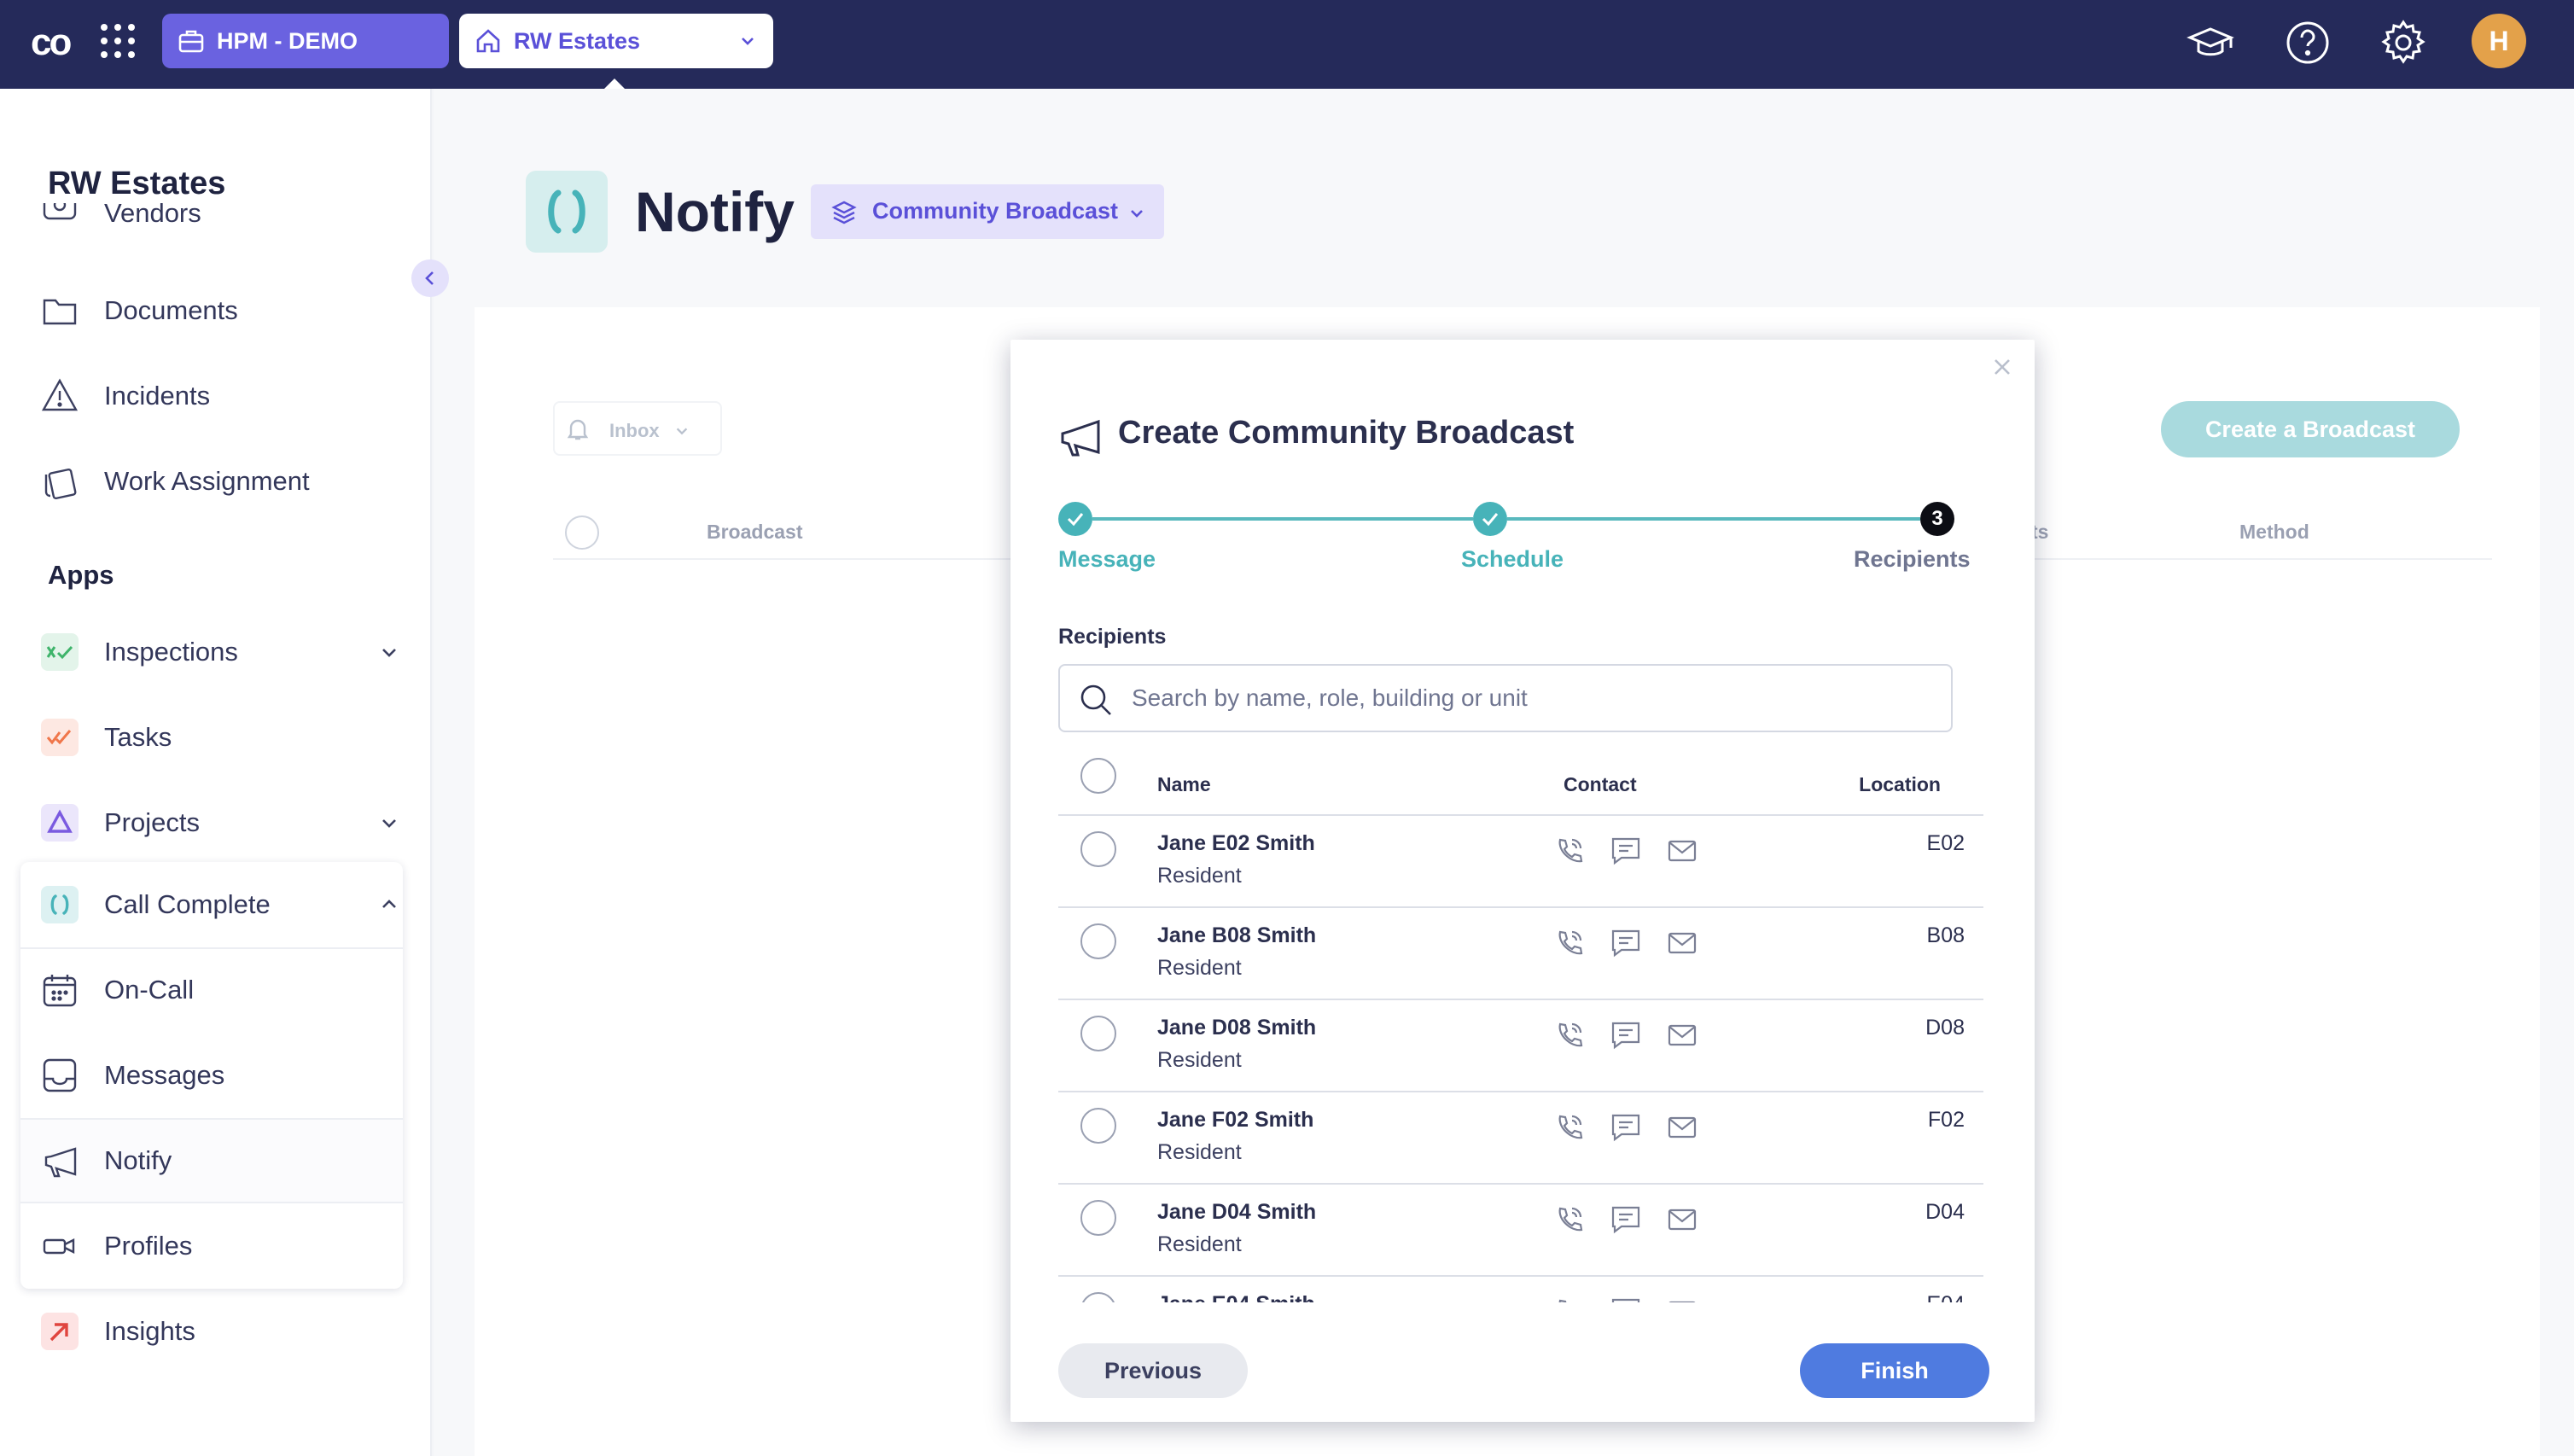  I want to click on sidebar-item-call-complete: Call Complete, so click(220, 905).